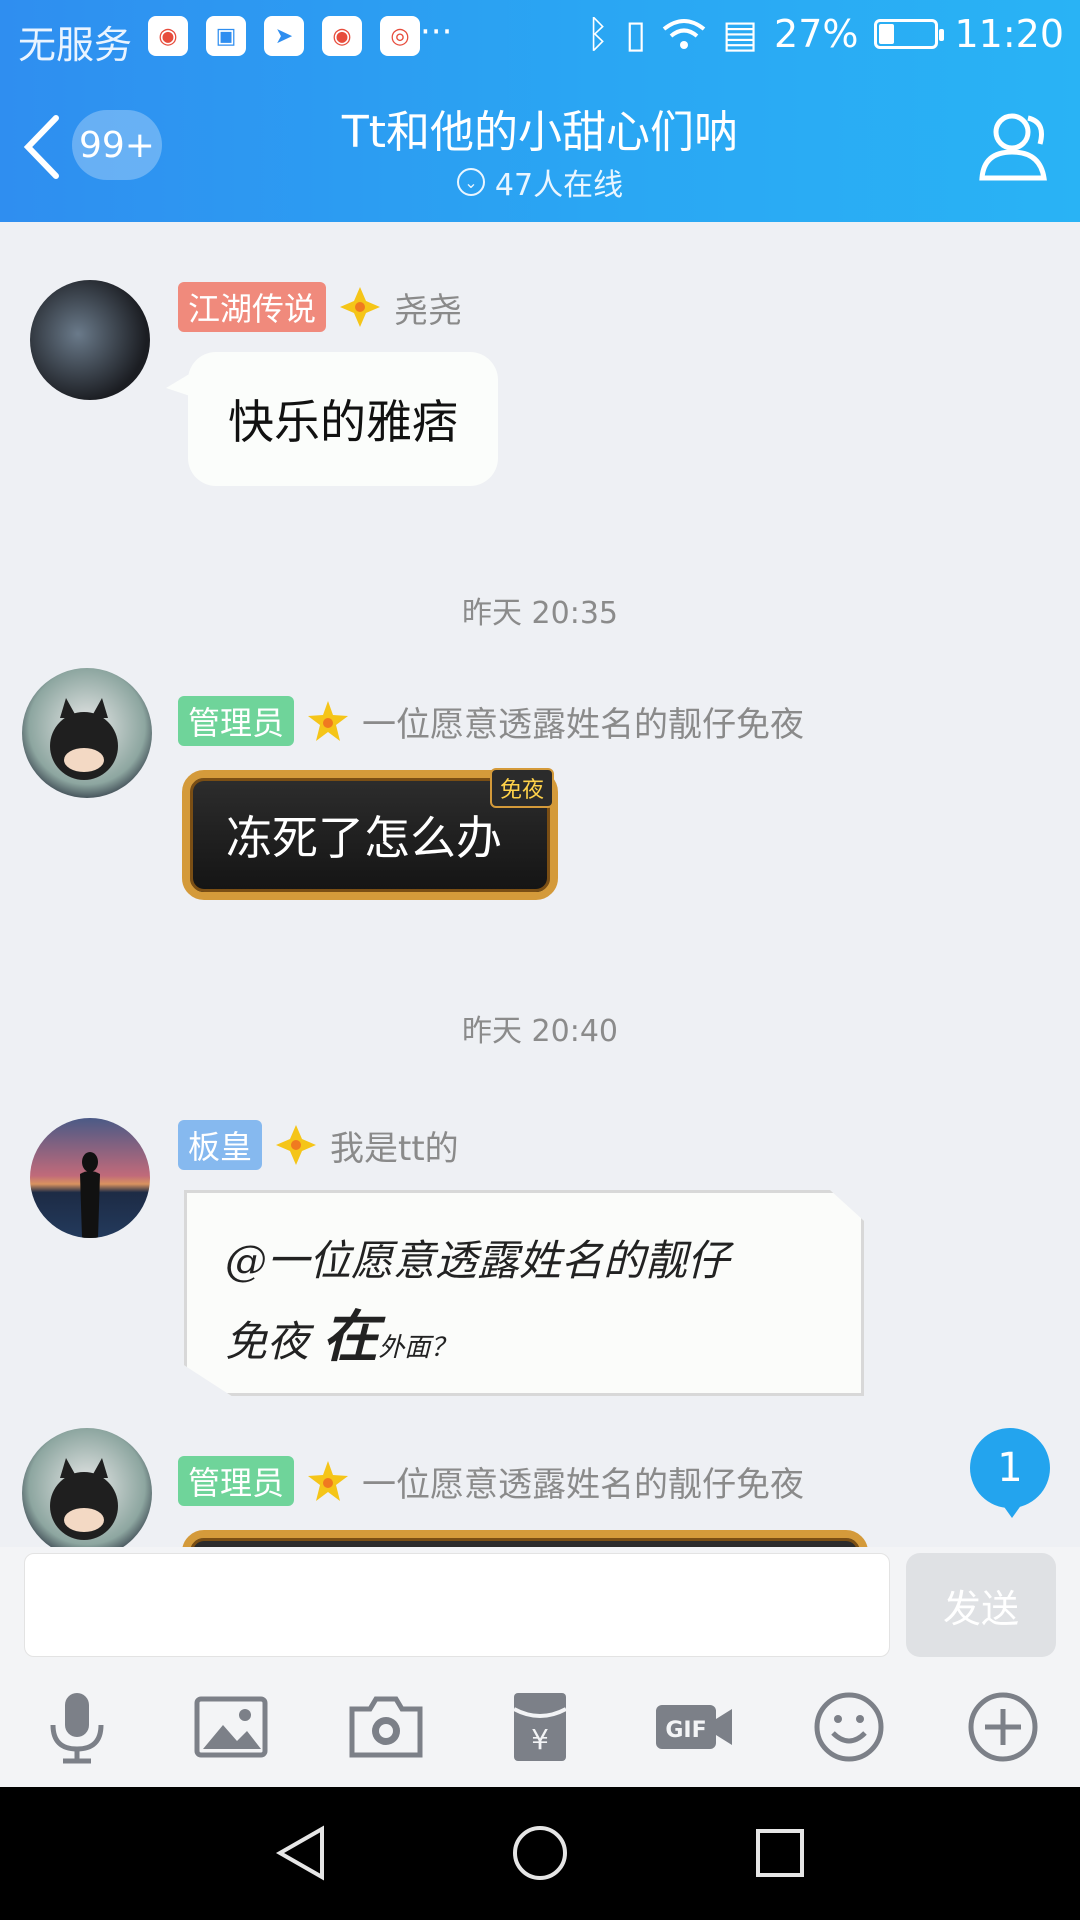 This screenshot has height=1920, width=1080. I want to click on online-count: ⌄ 47人在线, so click(540, 182).